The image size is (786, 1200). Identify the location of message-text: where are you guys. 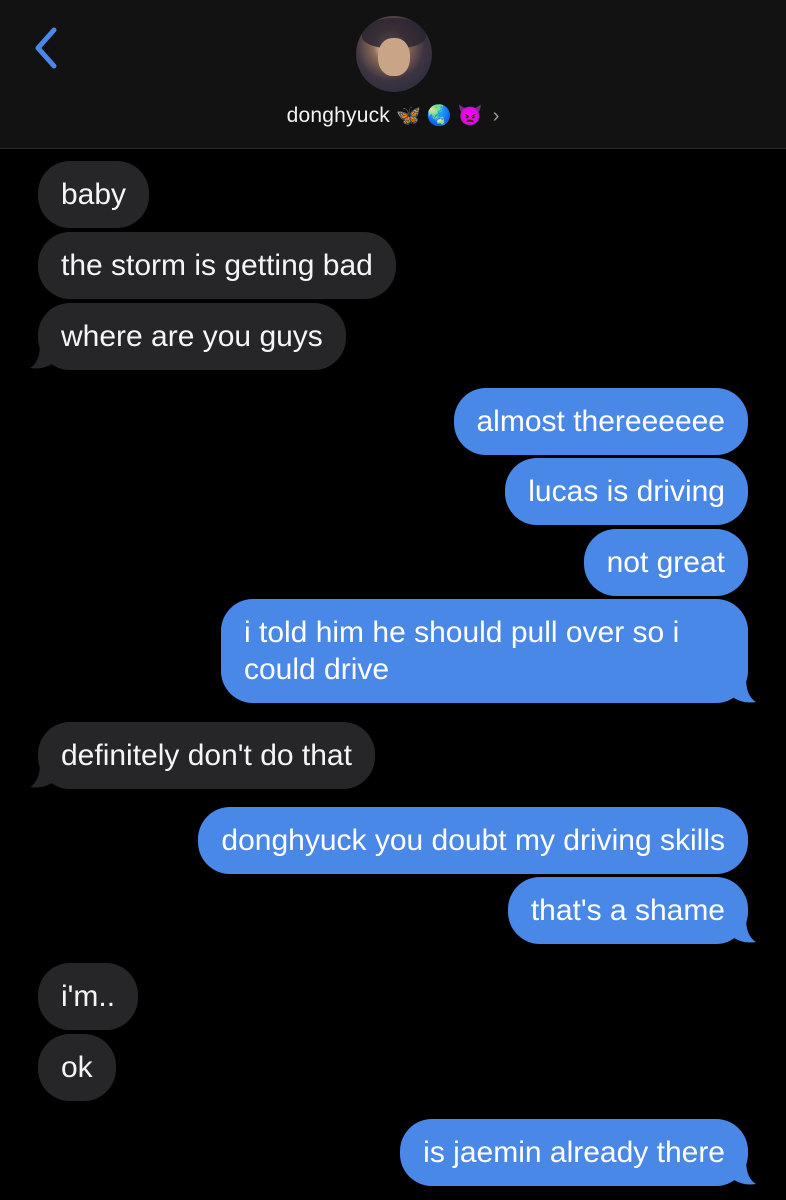
(192, 336).